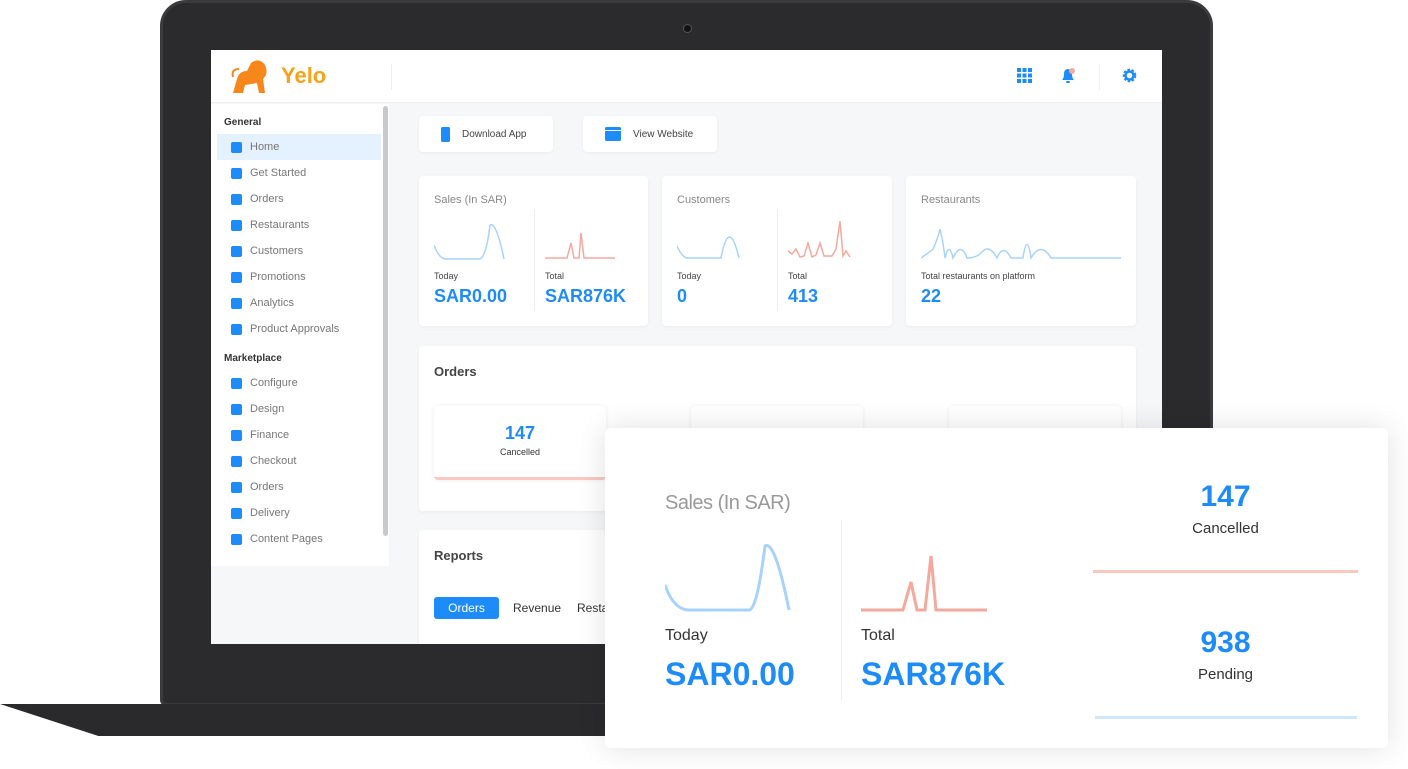  What do you see at coordinates (1129, 75) in the screenshot?
I see `gear-icon` at bounding box center [1129, 75].